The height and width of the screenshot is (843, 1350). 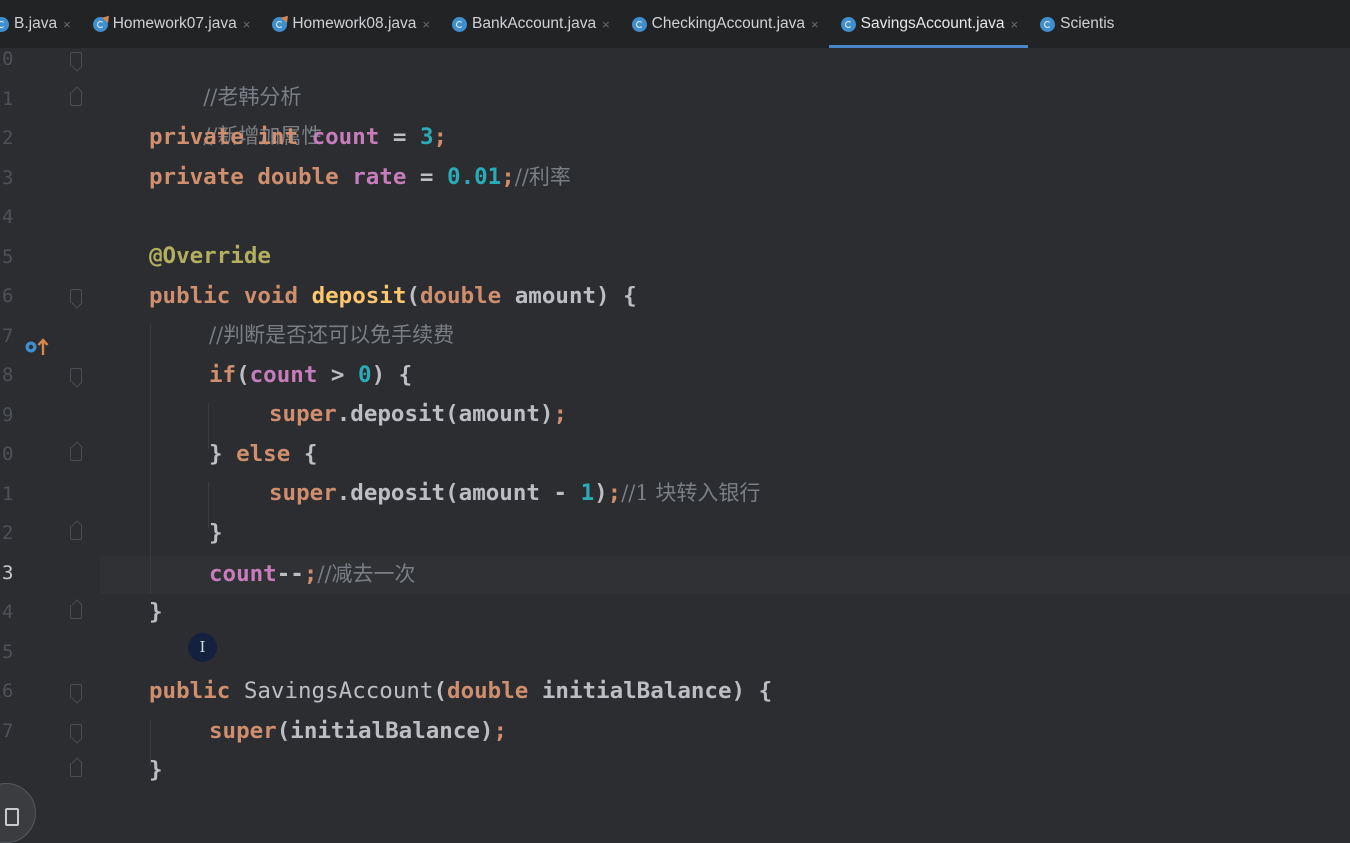 What do you see at coordinates (278, 137) in the screenshot?
I see `keyword: int` at bounding box center [278, 137].